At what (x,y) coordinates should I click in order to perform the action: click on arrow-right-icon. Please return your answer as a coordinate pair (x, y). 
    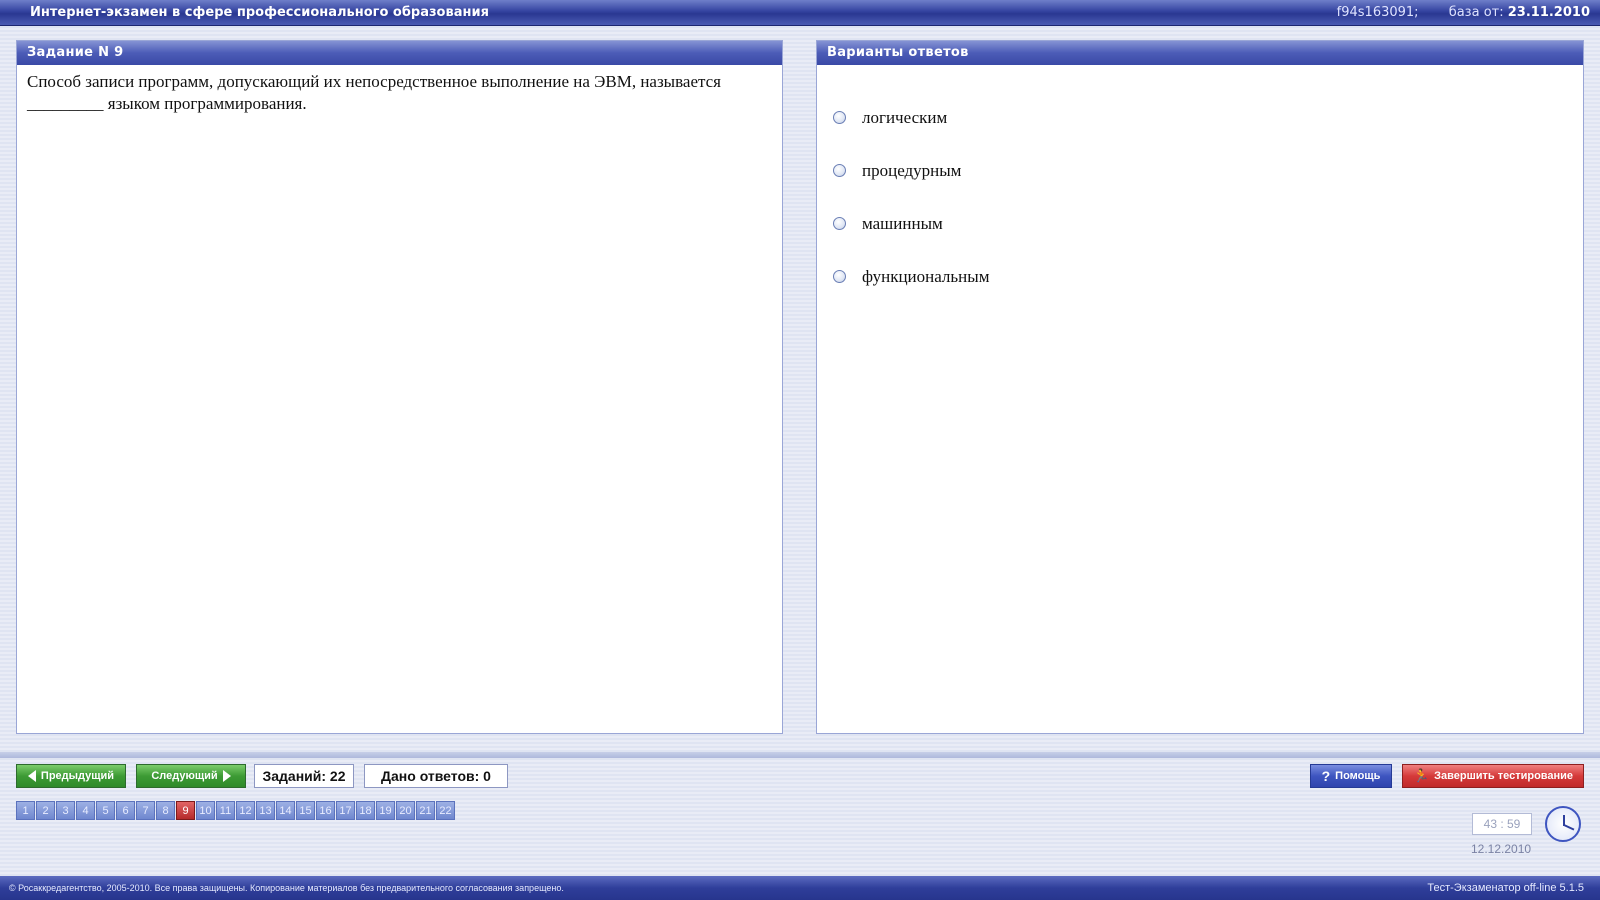
    Looking at the image, I should click on (226, 776).